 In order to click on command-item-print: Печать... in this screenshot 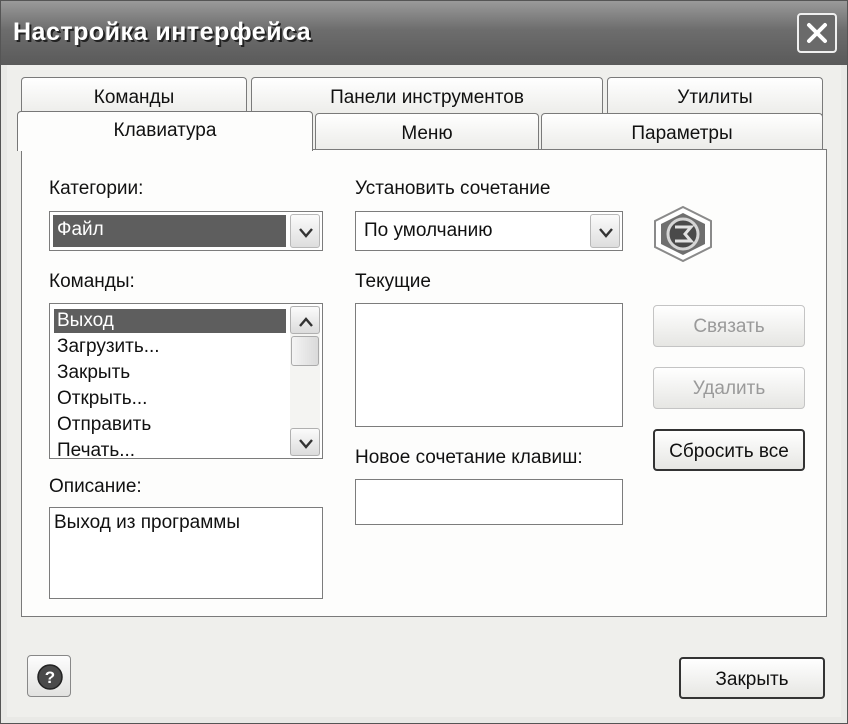, I will do `click(170, 448)`.